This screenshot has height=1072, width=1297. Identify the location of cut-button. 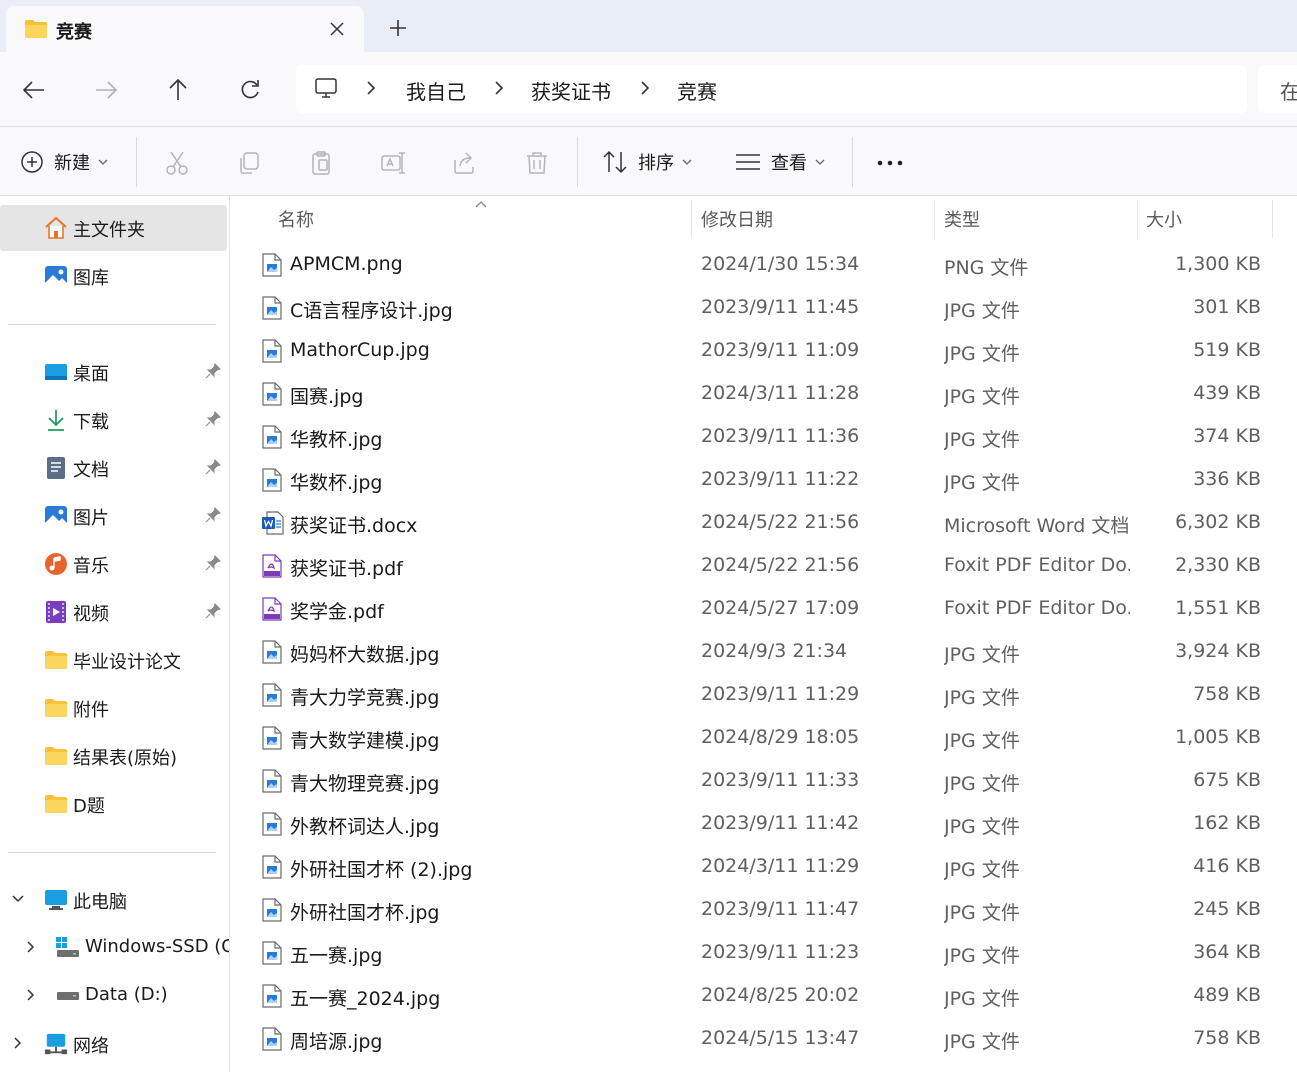
(177, 163).